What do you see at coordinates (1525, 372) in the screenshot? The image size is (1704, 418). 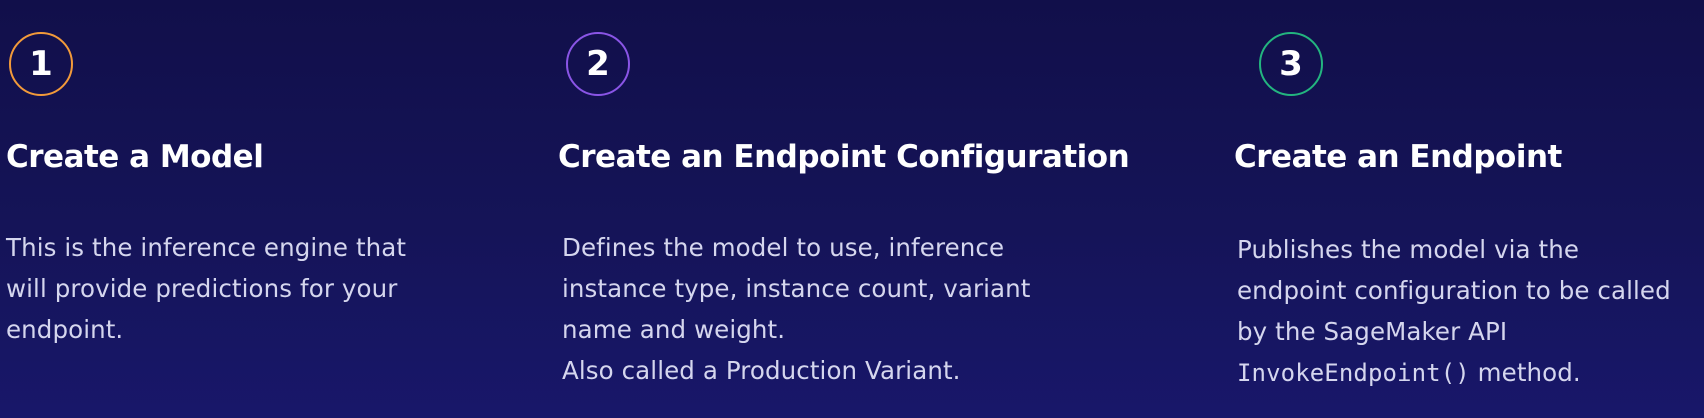 I see `api-method-suffix: method.` at bounding box center [1525, 372].